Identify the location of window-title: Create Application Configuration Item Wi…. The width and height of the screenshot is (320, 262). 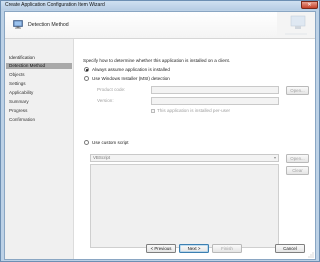
(55, 5).